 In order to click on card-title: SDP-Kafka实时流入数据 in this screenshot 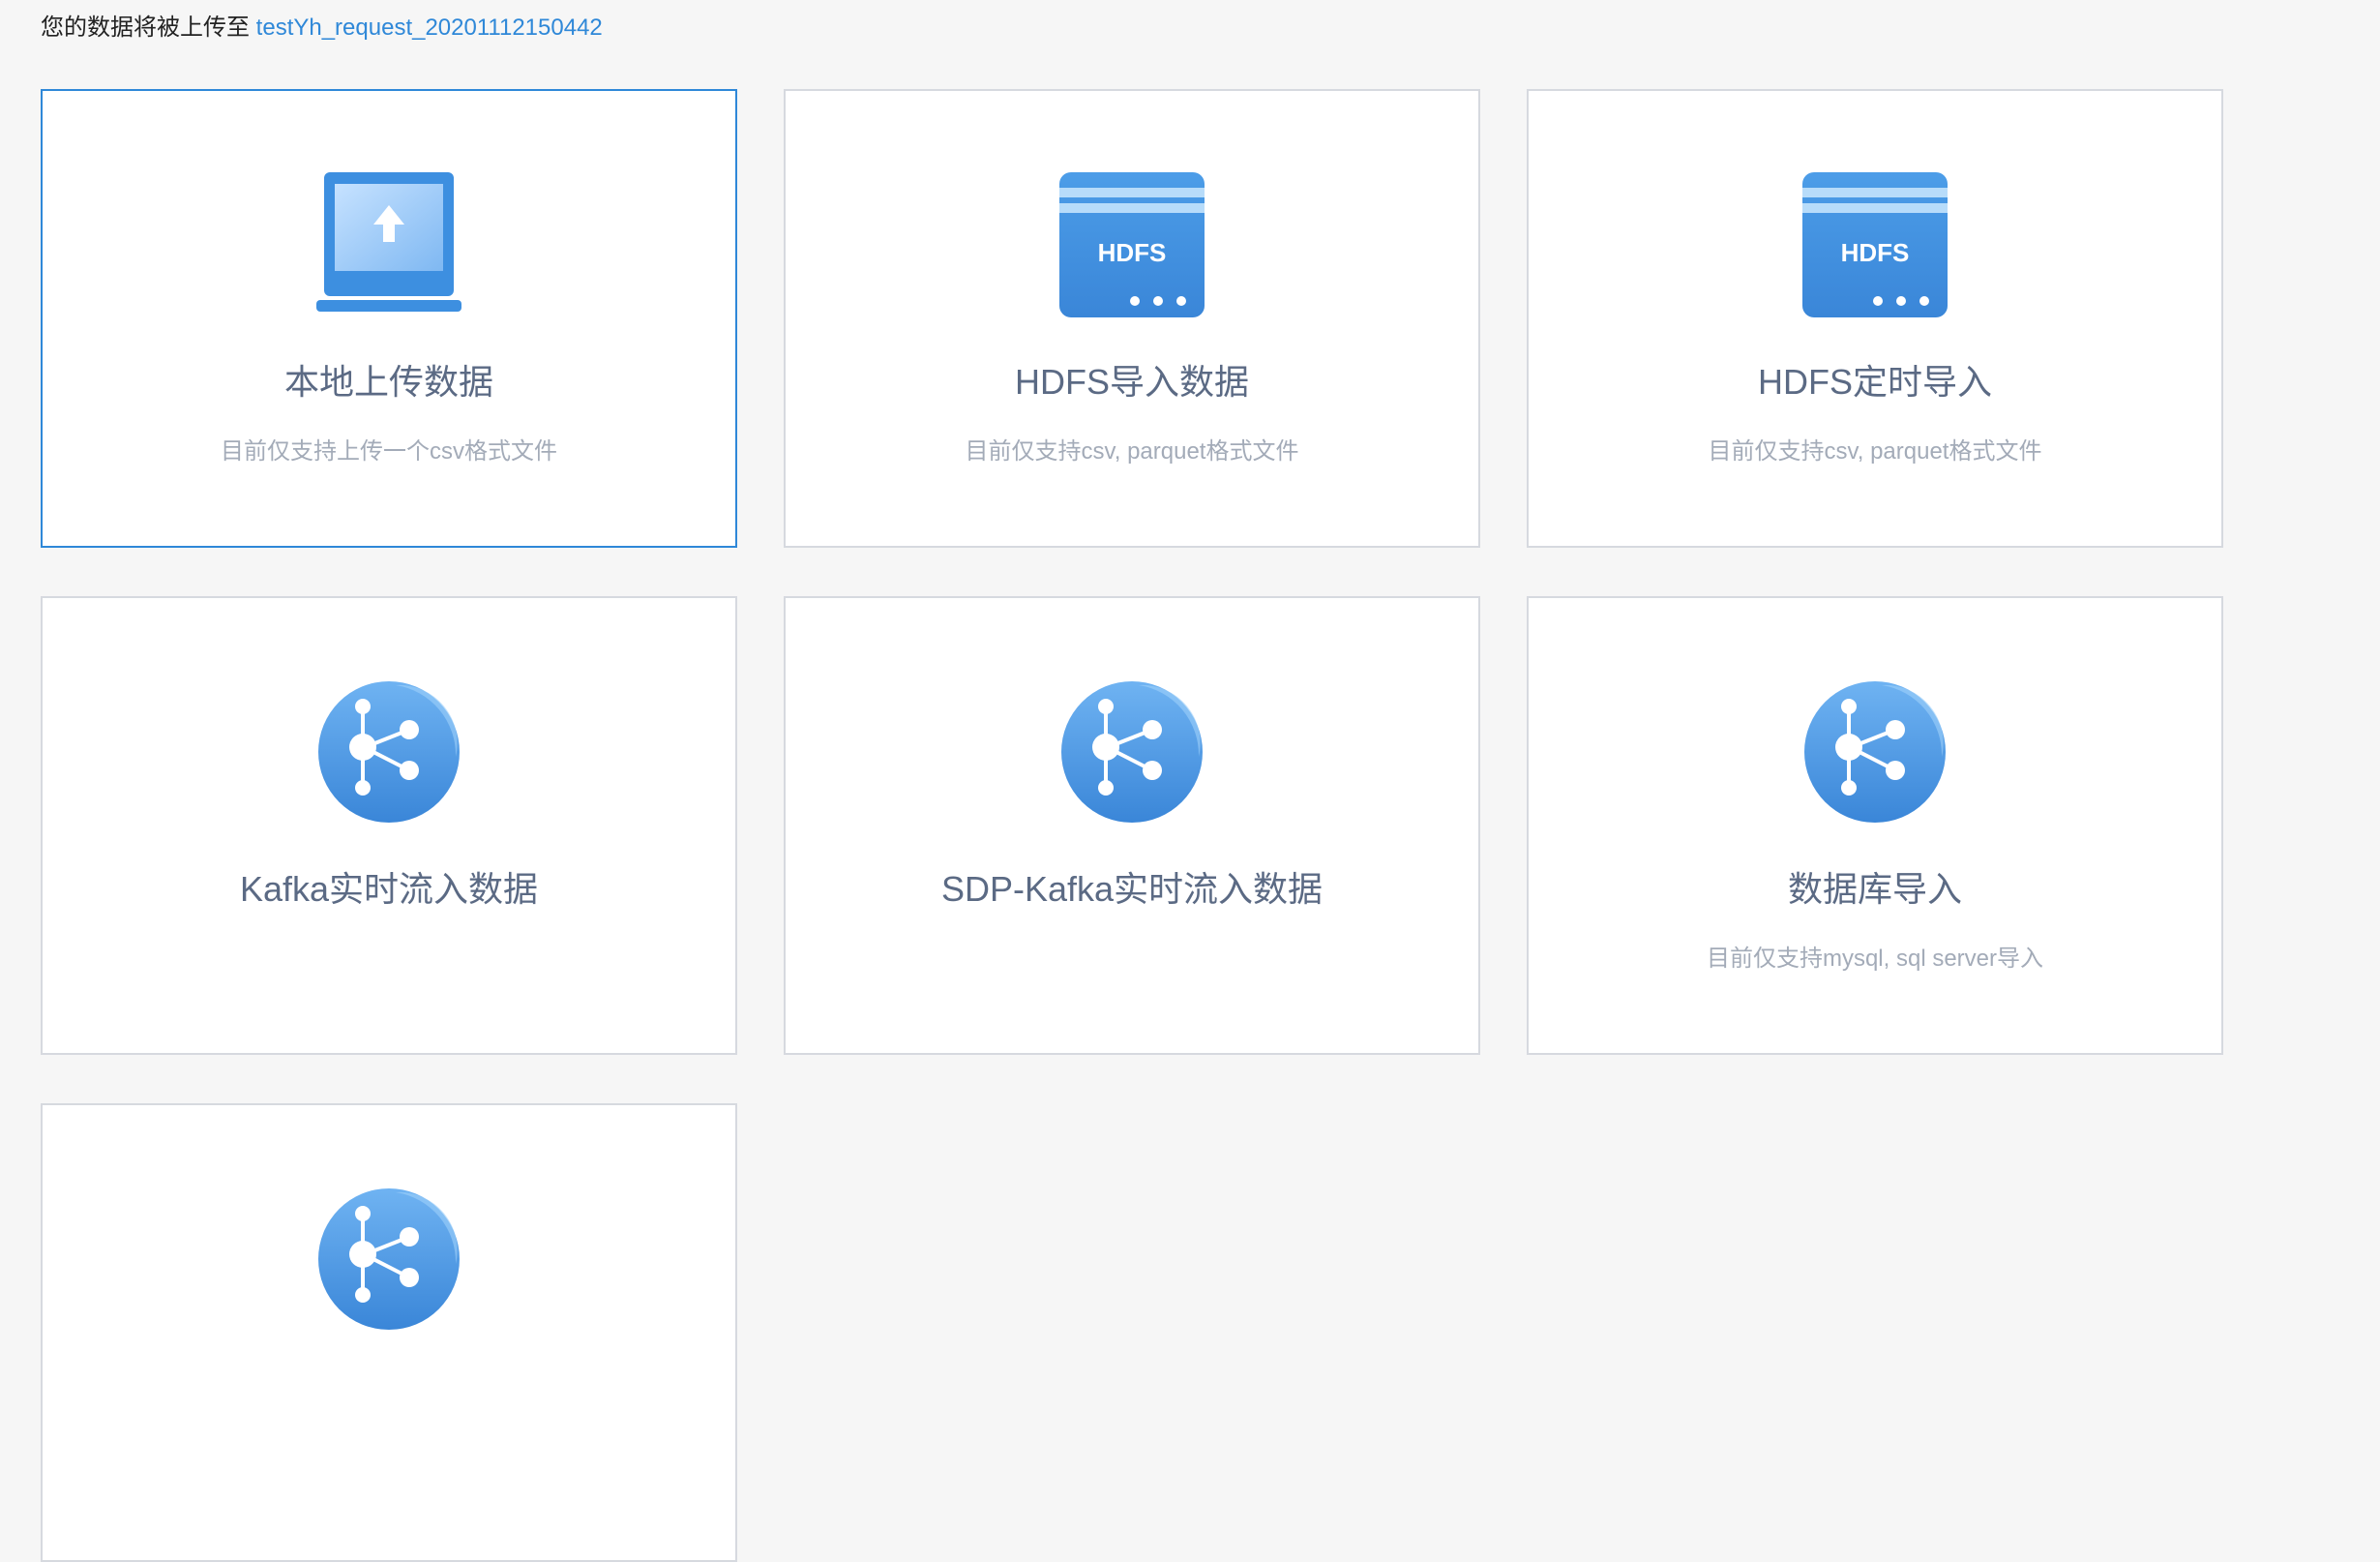, I will do `click(1132, 889)`.